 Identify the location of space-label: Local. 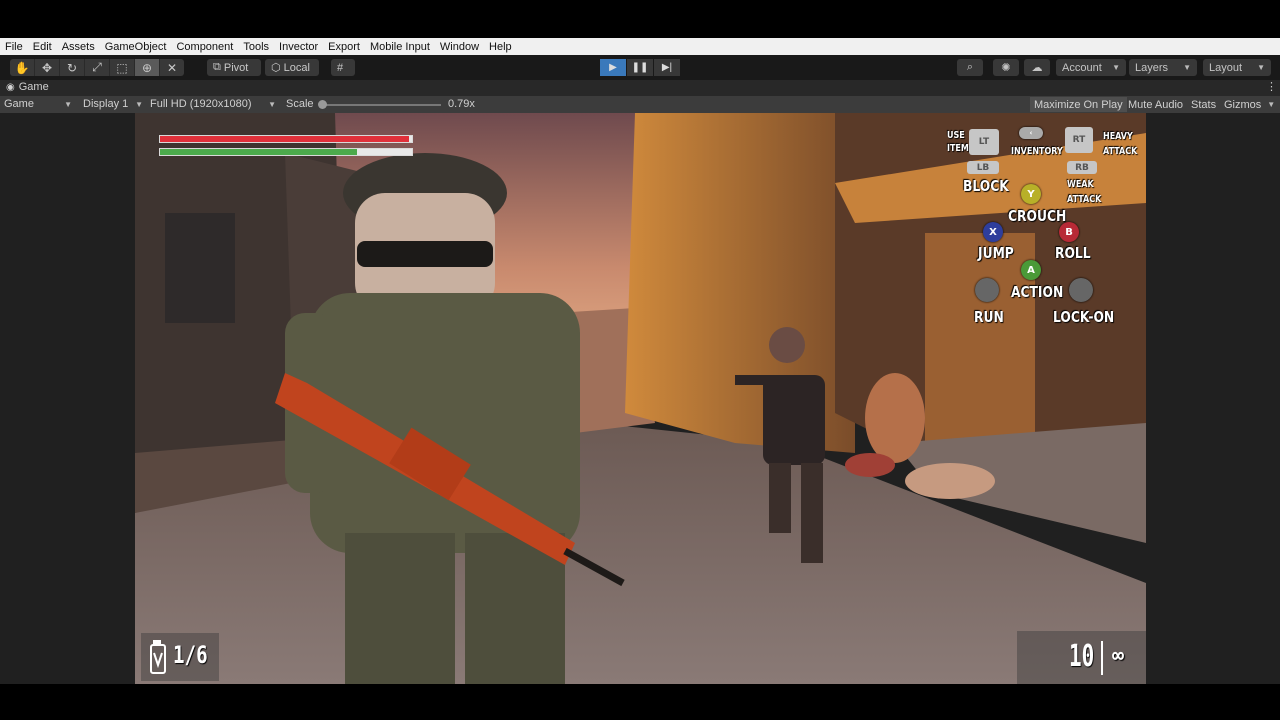
(296, 67).